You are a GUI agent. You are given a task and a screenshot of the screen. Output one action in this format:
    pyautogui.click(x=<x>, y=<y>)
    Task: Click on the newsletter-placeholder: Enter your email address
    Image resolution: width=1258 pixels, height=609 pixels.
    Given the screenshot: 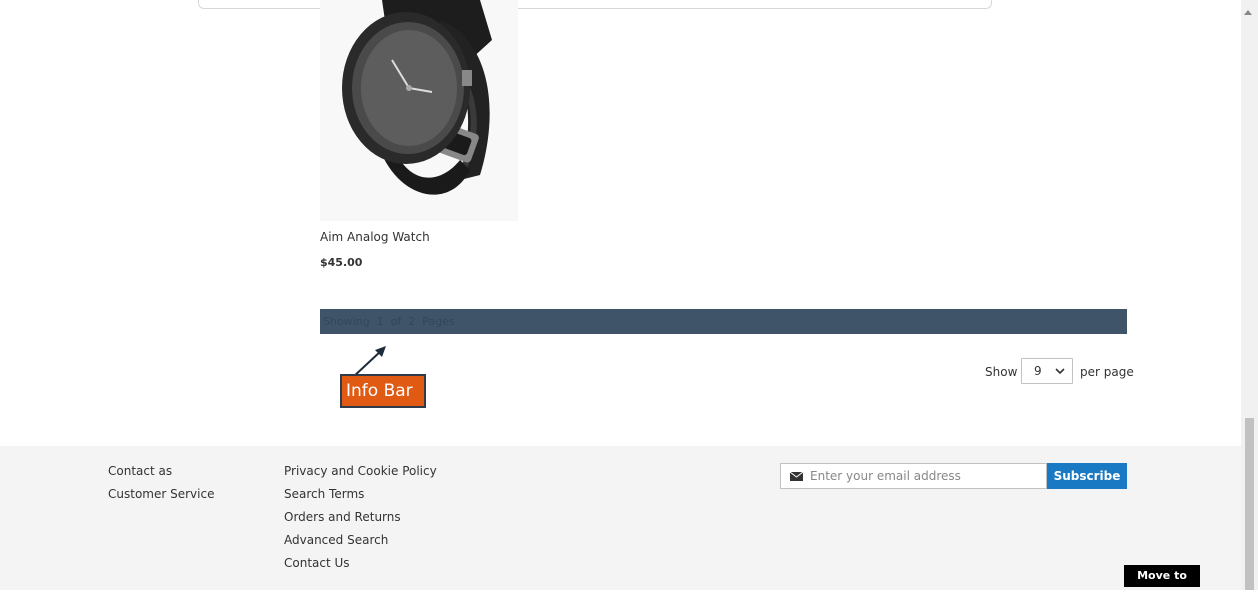 What is the action you would take?
    pyautogui.click(x=885, y=476)
    